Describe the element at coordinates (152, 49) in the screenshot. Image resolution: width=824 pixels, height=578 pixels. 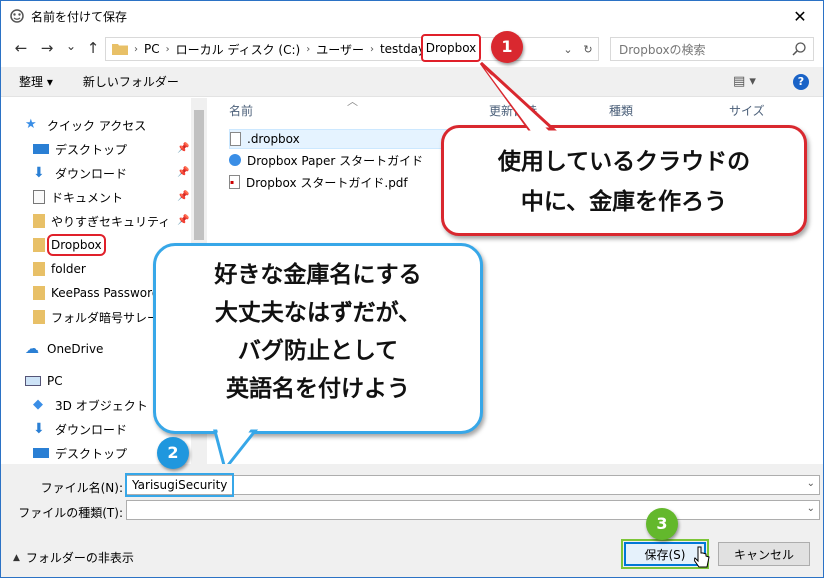
I see `breadcrumb-pc: PC` at that location.